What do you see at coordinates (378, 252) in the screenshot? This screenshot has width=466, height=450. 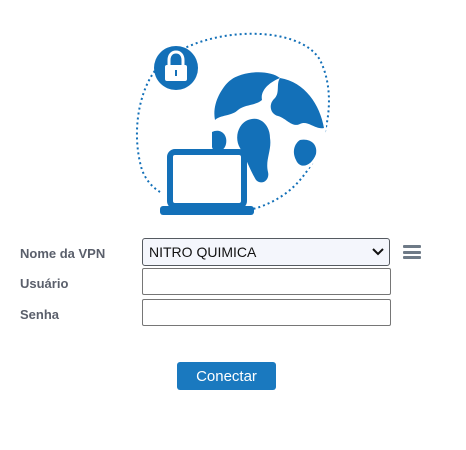 I see `chevron-down-icon` at bounding box center [378, 252].